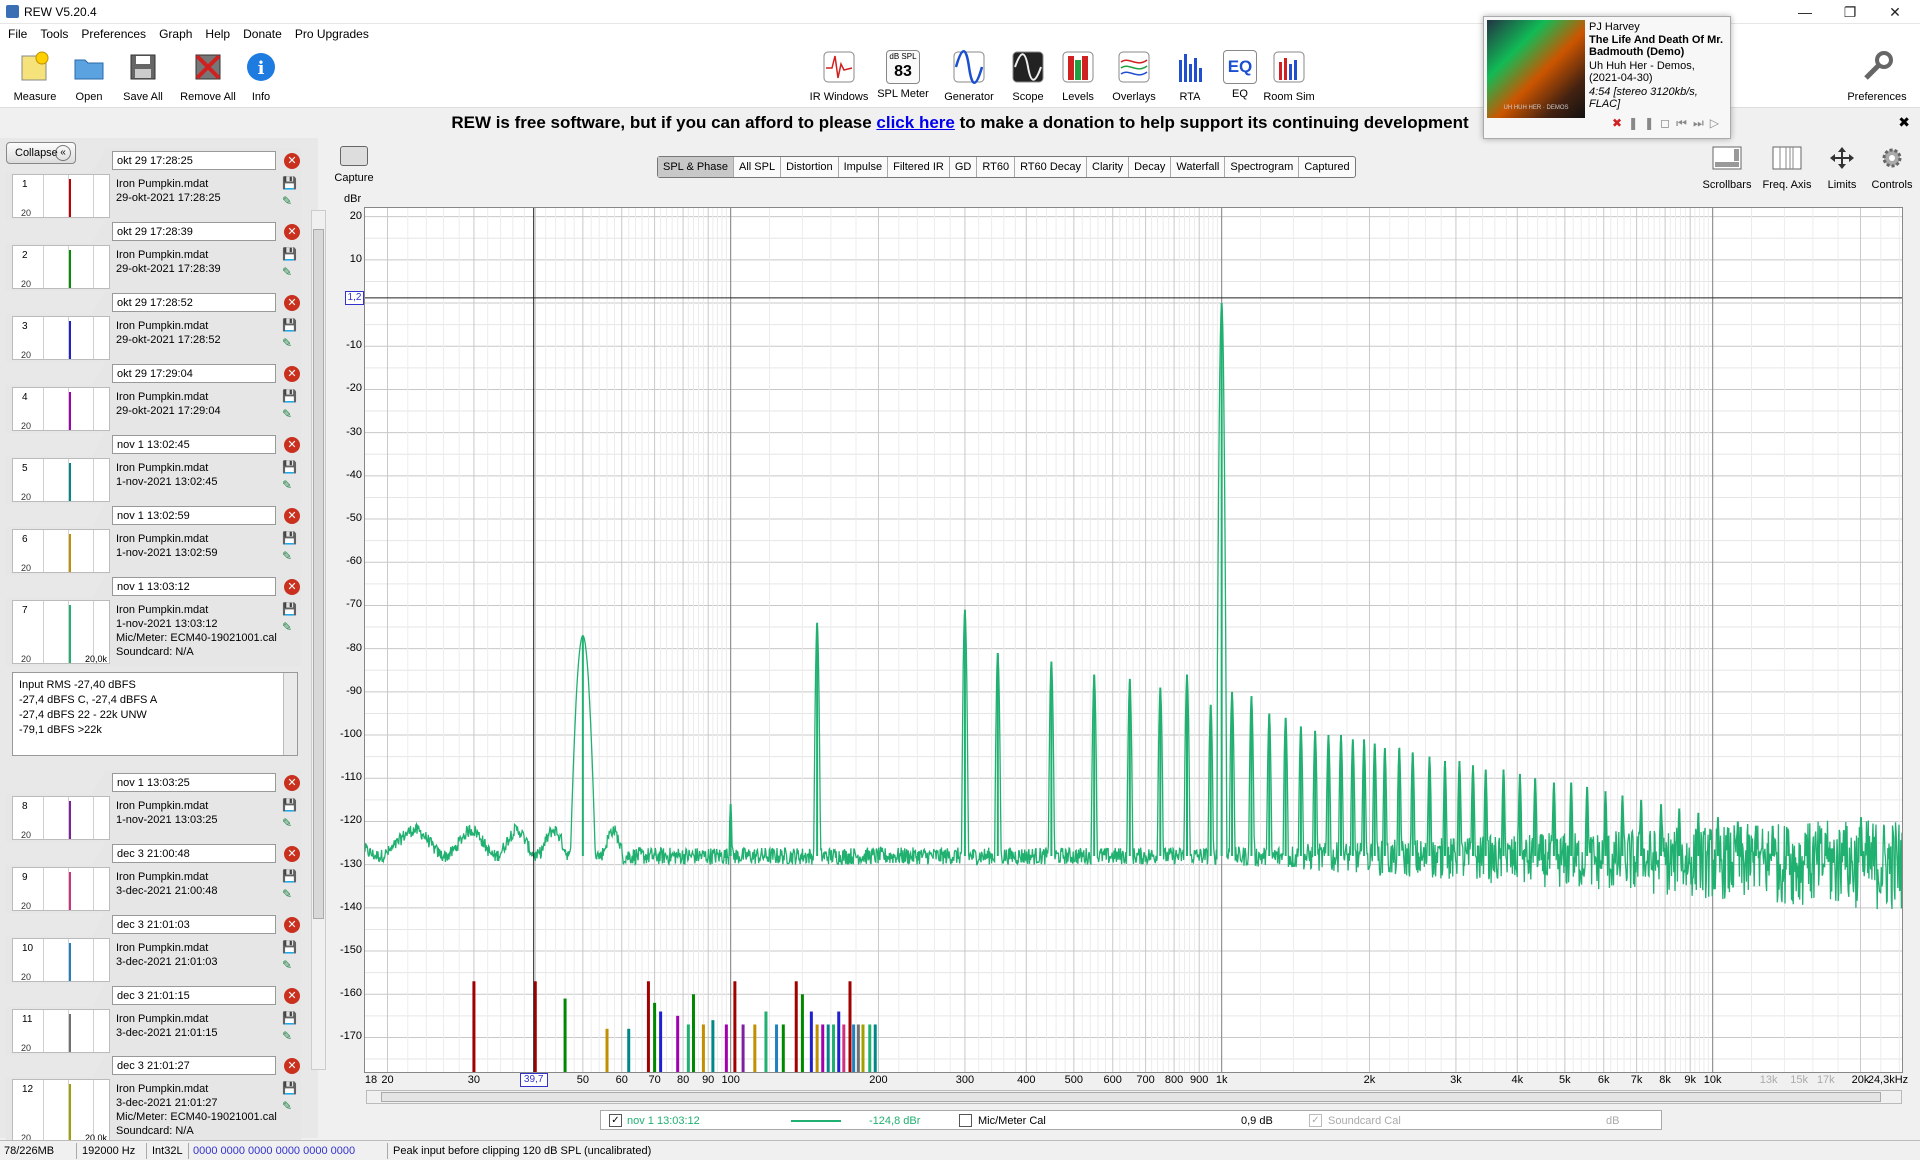  Describe the element at coordinates (1727, 168) in the screenshot. I see `scrollbars-button: Scrollbars` at that location.